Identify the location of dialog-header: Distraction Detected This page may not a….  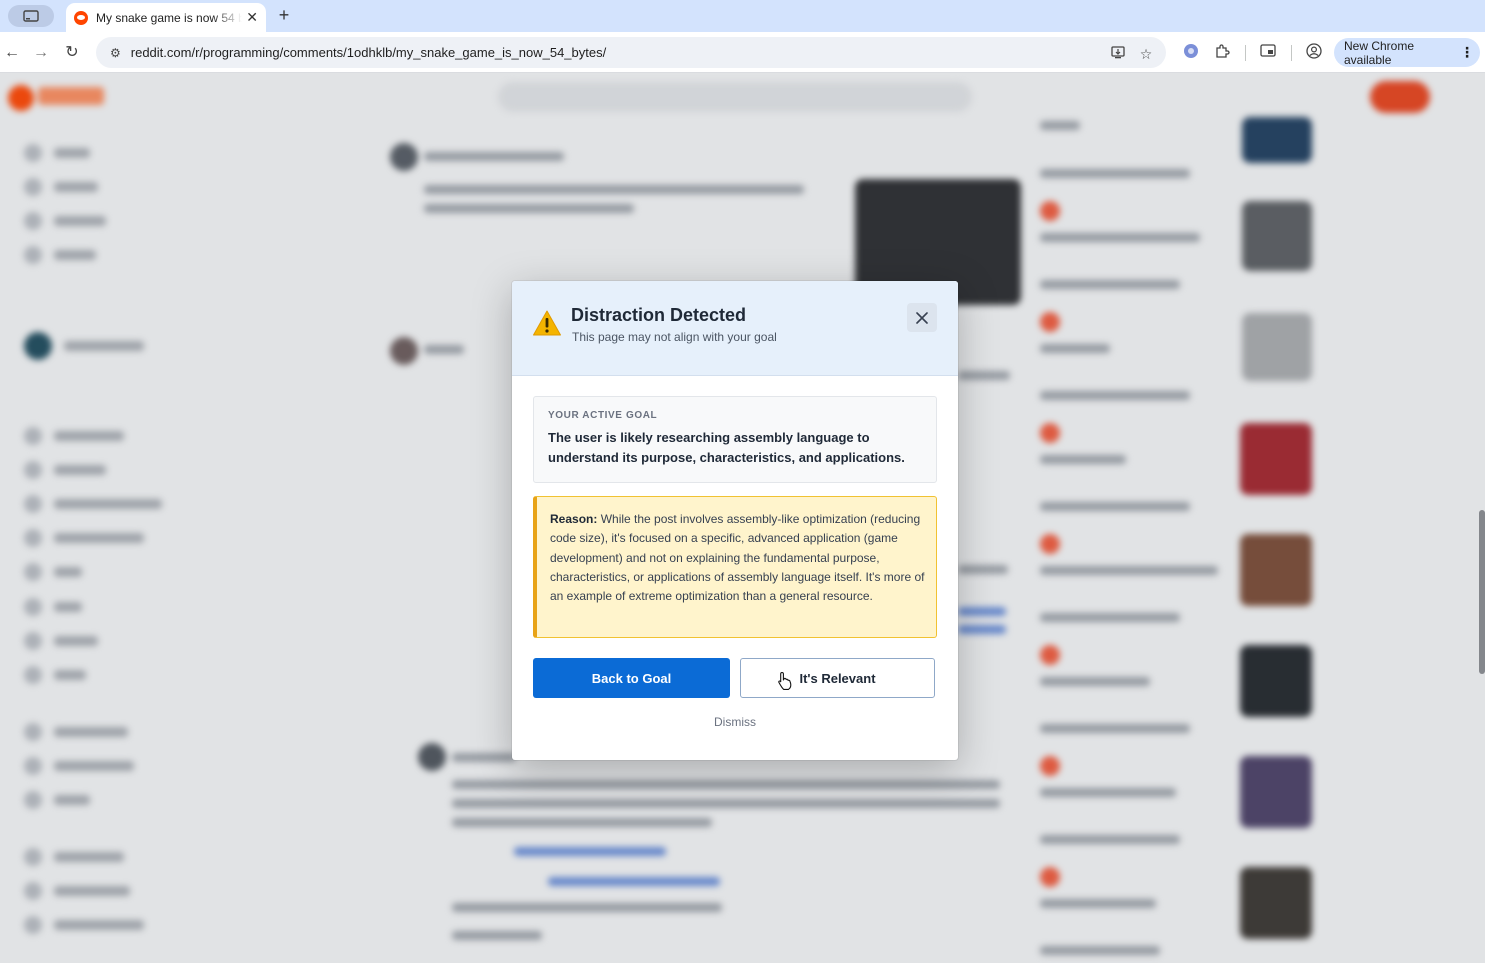
(735, 328).